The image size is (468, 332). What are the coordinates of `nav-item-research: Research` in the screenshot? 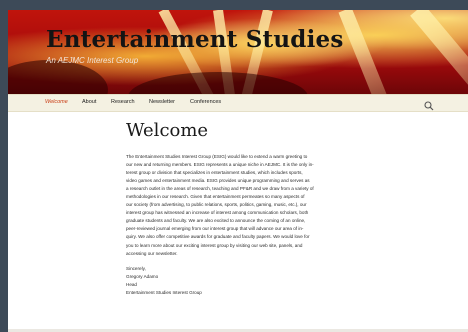 It's located at (123, 102).